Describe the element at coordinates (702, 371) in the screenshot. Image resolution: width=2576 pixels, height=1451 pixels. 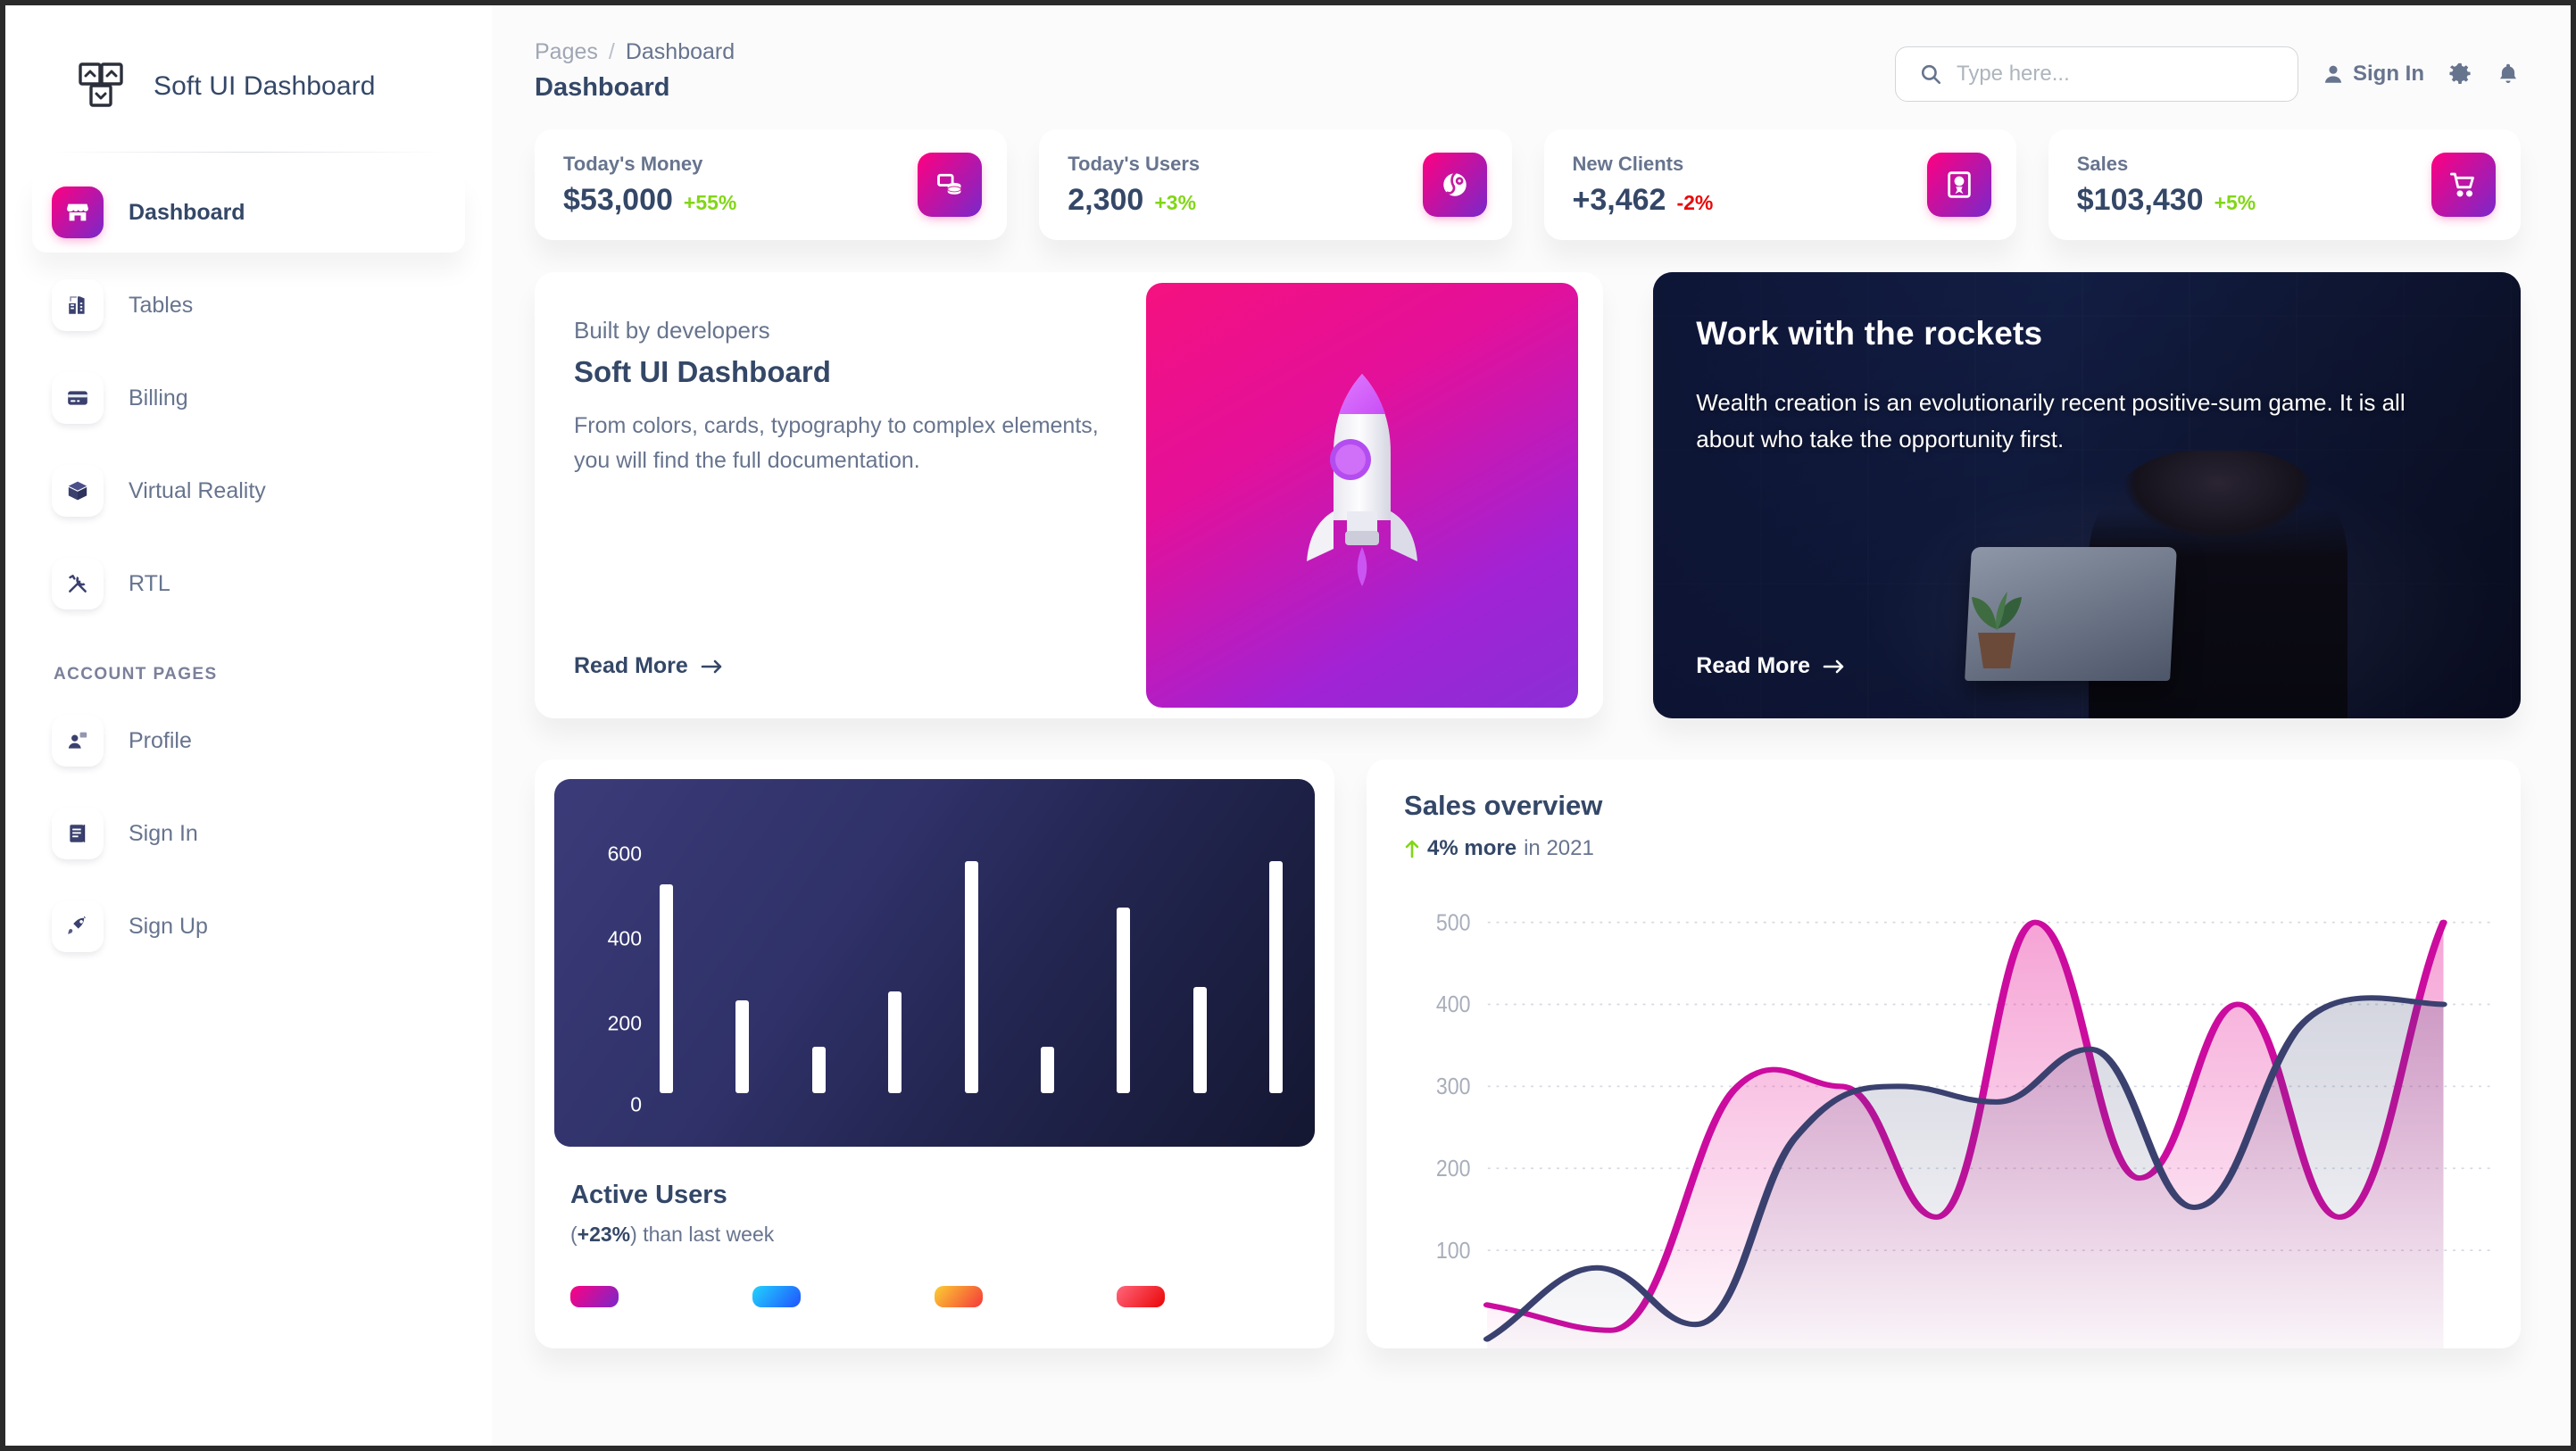
I see `promo-heading: Soft UI Dashboard` at that location.